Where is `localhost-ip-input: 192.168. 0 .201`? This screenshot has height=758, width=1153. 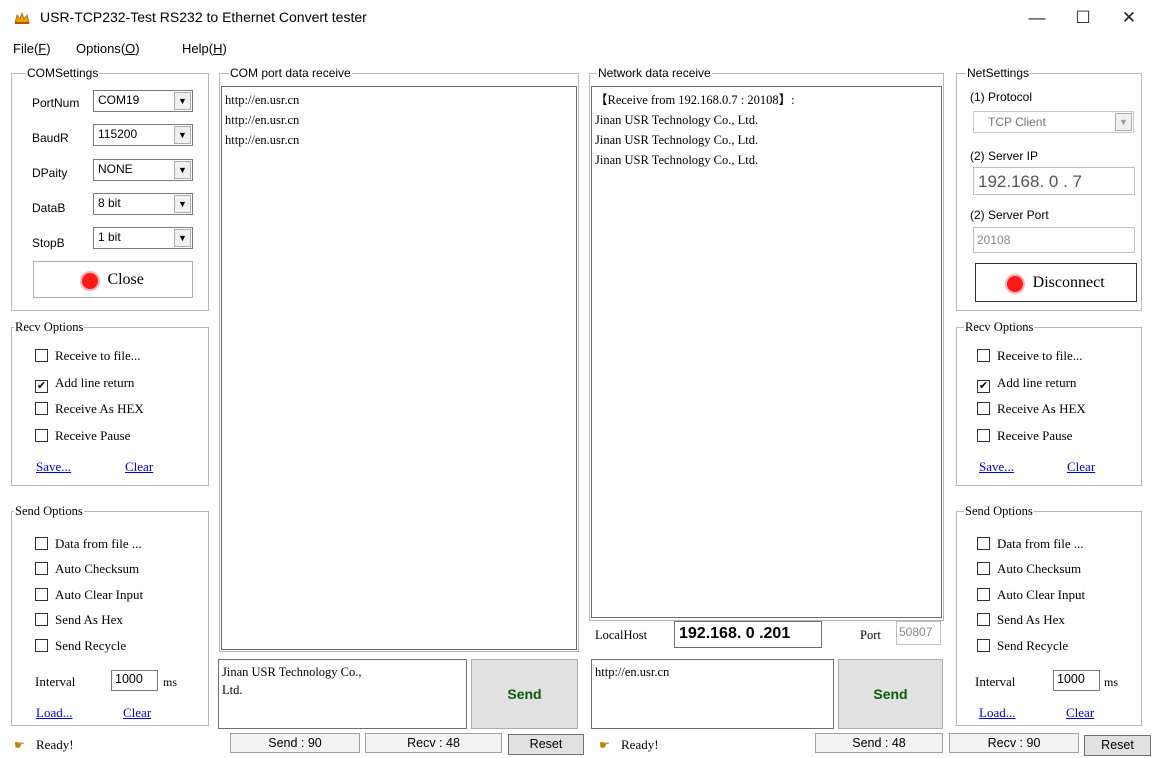
localhost-ip-input: 192.168. 0 .201 is located at coordinates (748, 634).